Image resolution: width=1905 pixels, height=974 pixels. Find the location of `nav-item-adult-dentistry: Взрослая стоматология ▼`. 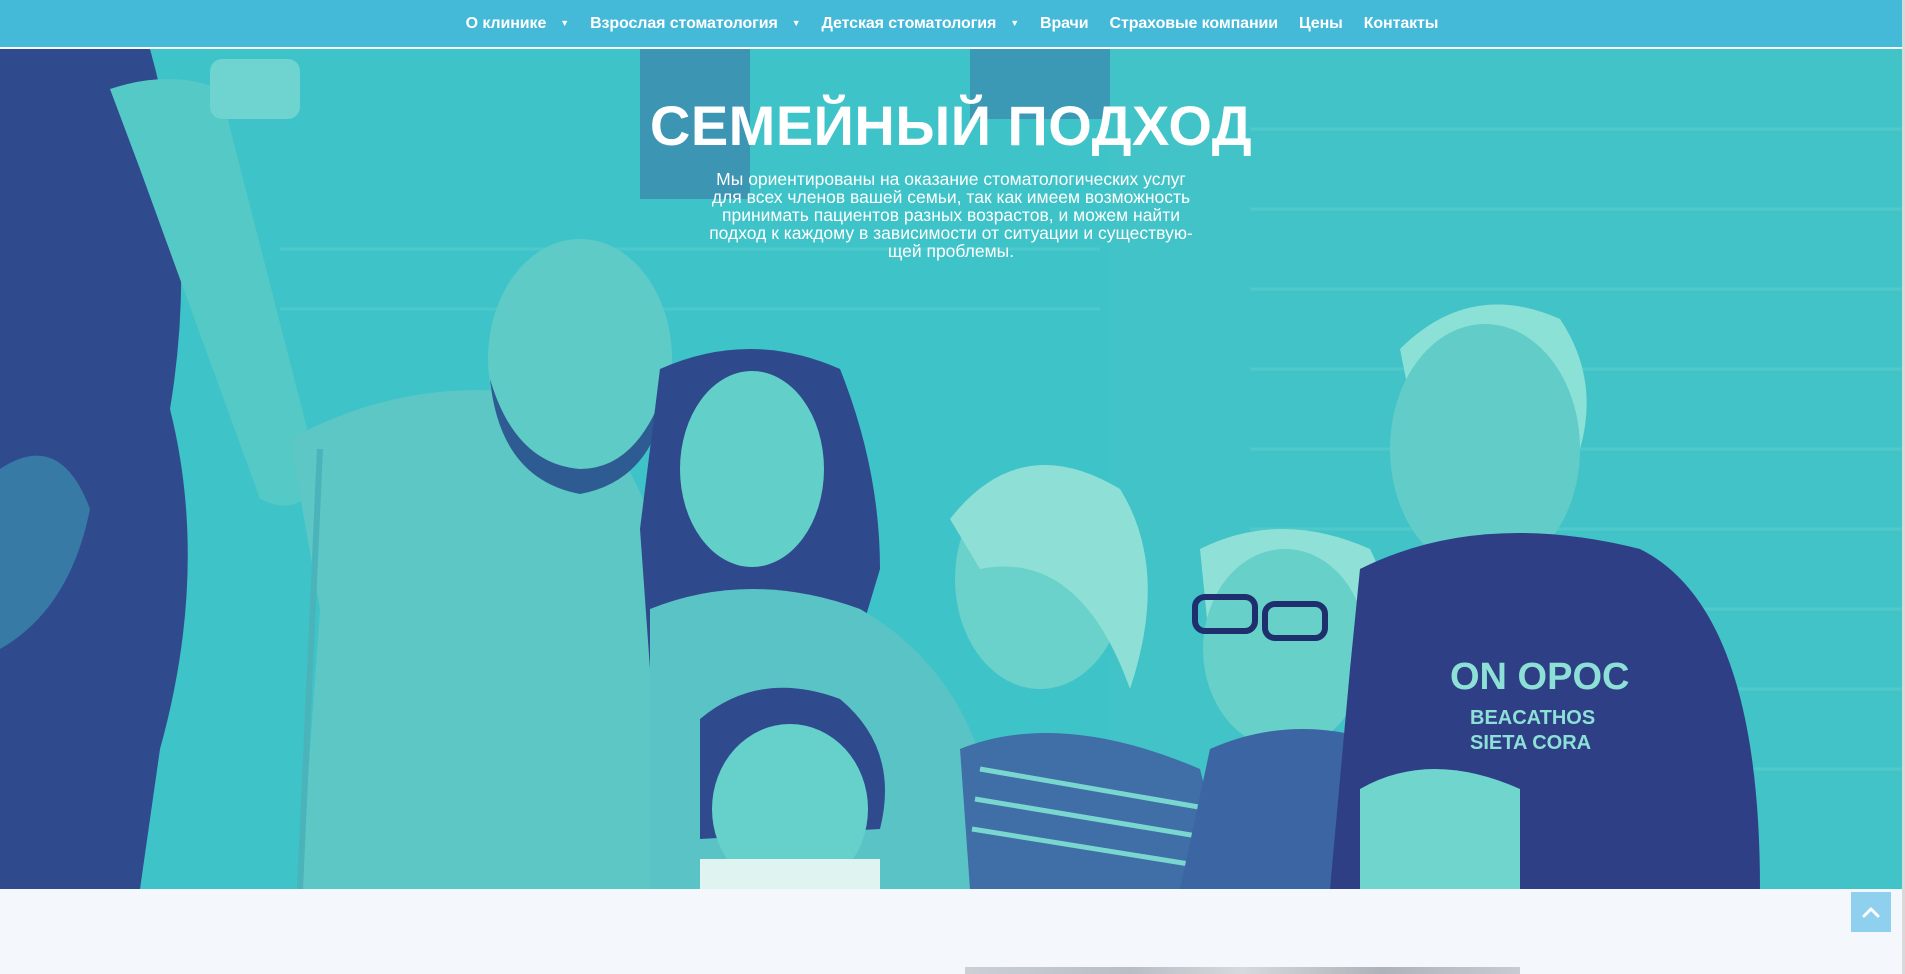

nav-item-adult-dentistry: Взрослая стоматология ▼ is located at coordinates (695, 23).